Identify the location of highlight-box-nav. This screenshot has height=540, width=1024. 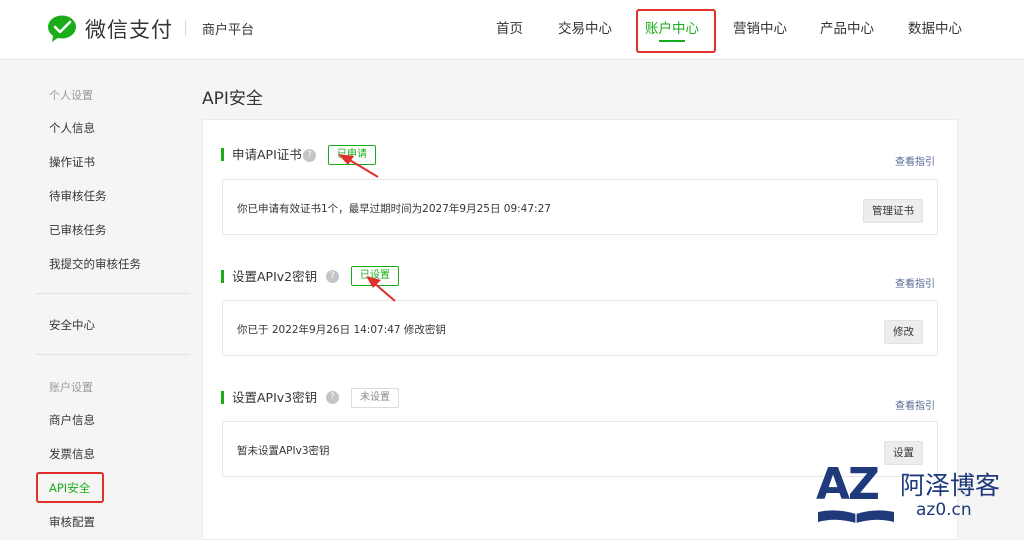
(676, 31).